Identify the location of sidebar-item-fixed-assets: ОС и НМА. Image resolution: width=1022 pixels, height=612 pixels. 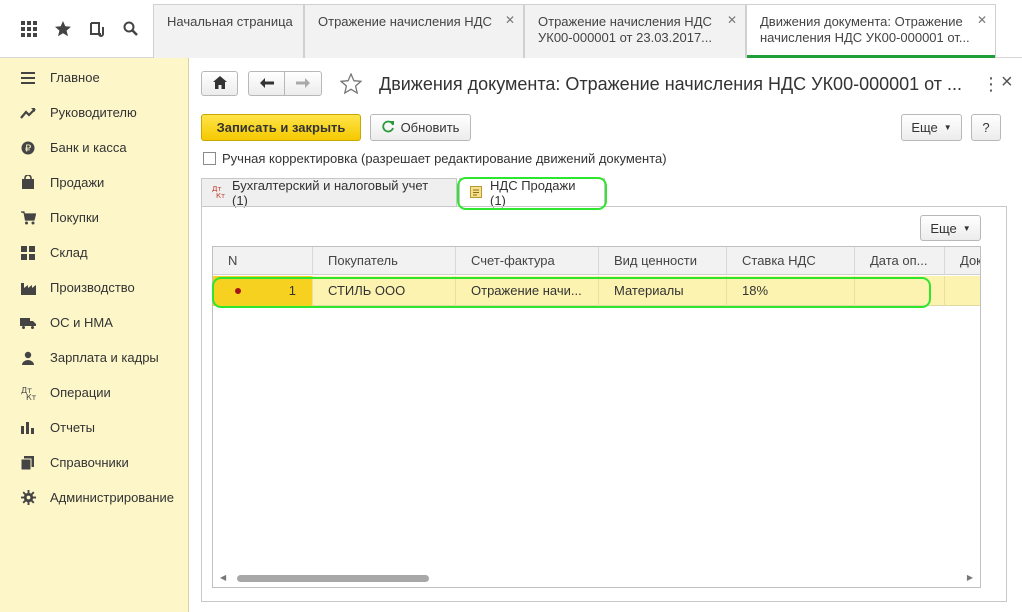
(94, 322).